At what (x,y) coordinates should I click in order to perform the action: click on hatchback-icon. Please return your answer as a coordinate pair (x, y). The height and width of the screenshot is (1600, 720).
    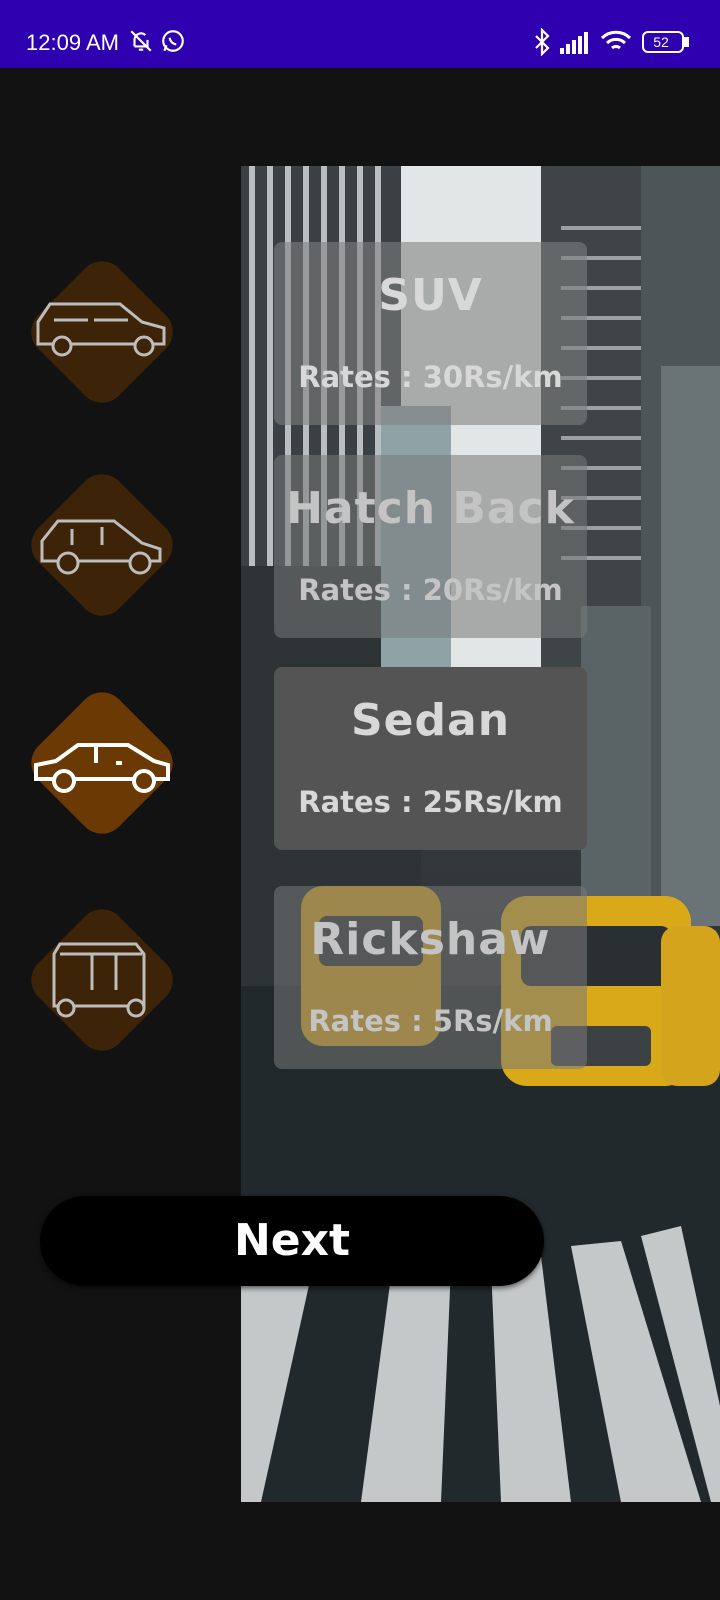
    Looking at the image, I should click on (101, 547).